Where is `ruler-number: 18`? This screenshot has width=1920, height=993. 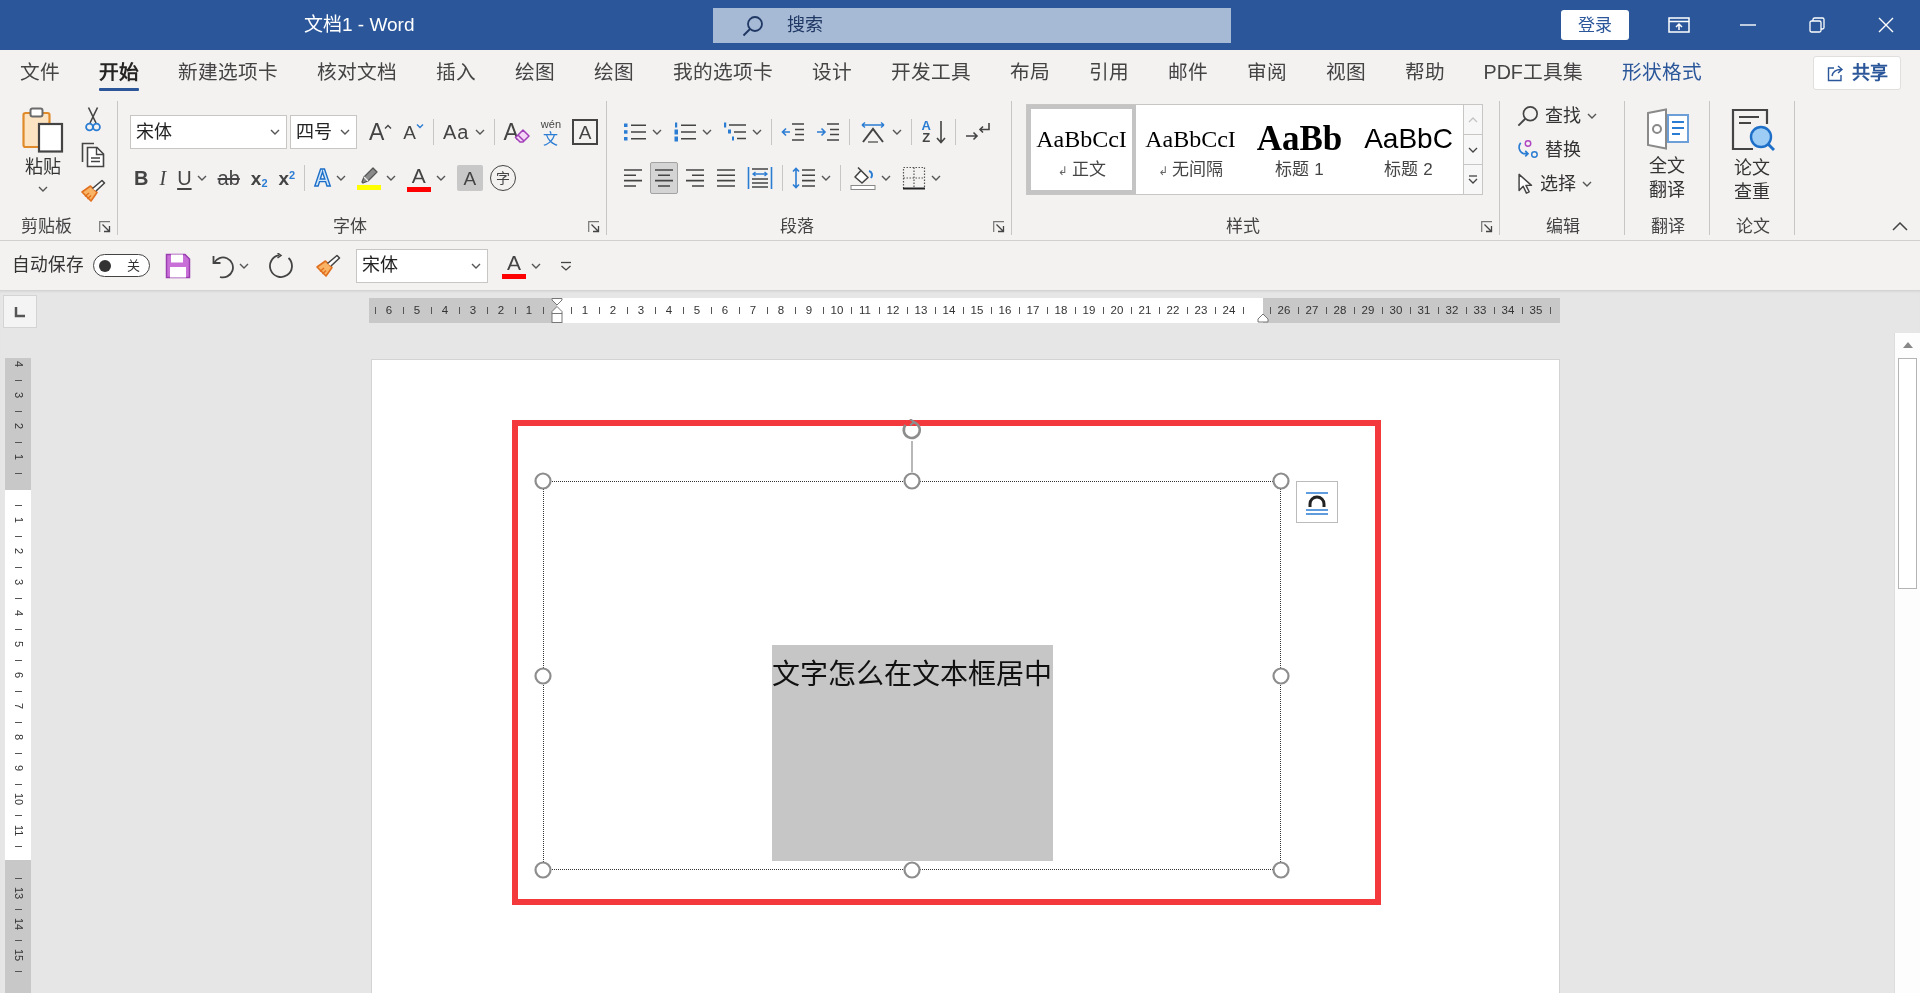 ruler-number: 18 is located at coordinates (1061, 310).